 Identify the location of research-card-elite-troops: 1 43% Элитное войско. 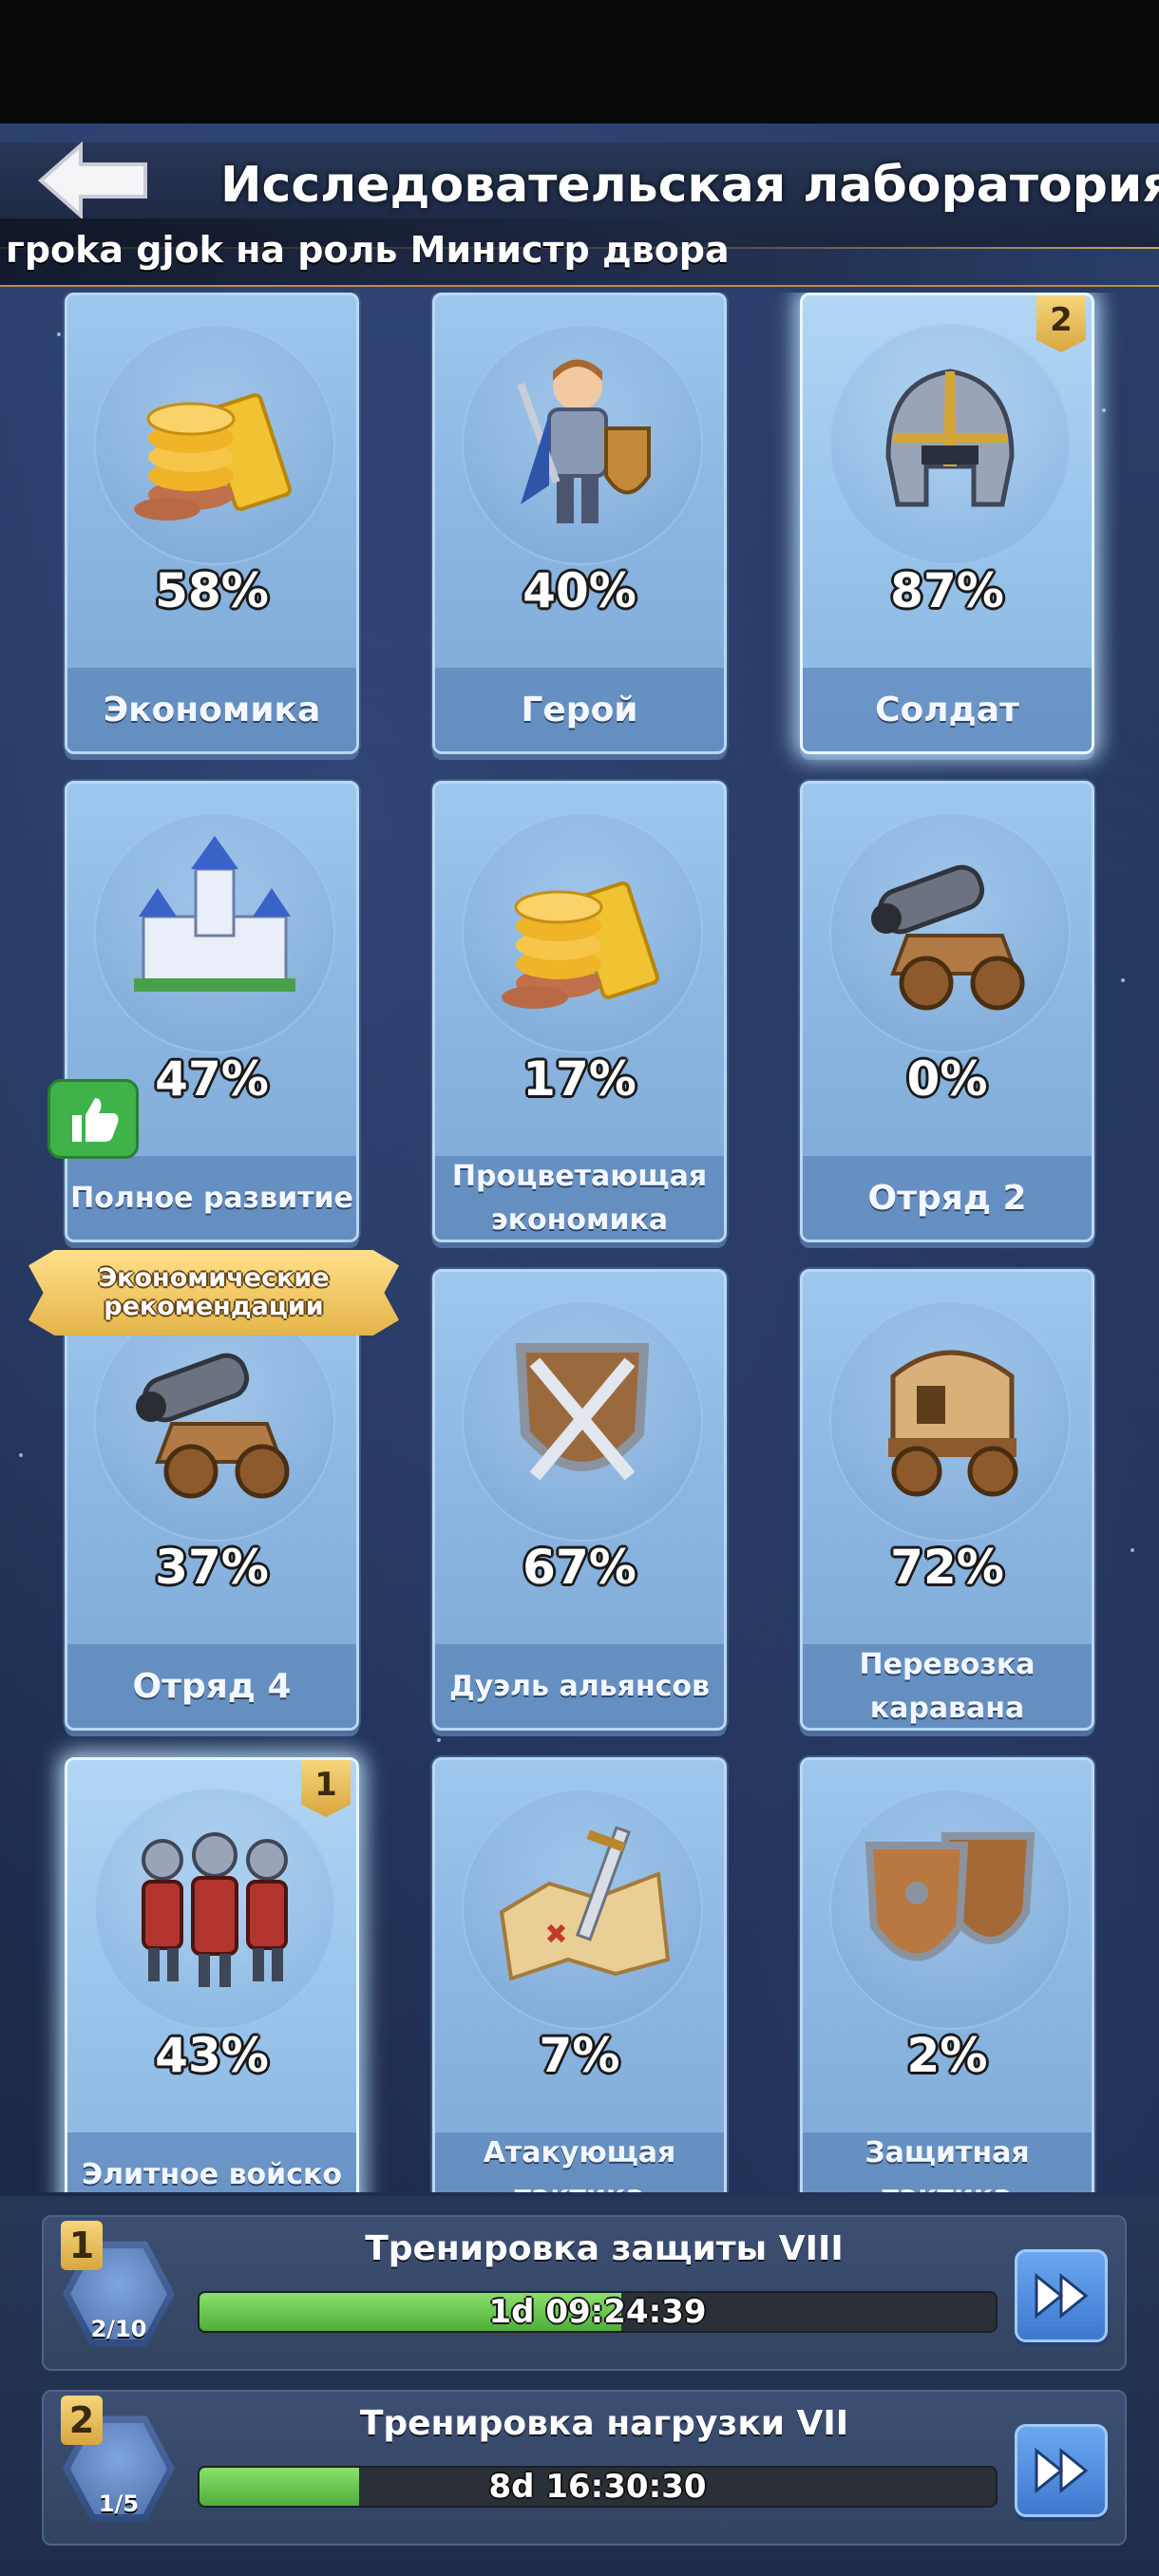
(212, 1975).